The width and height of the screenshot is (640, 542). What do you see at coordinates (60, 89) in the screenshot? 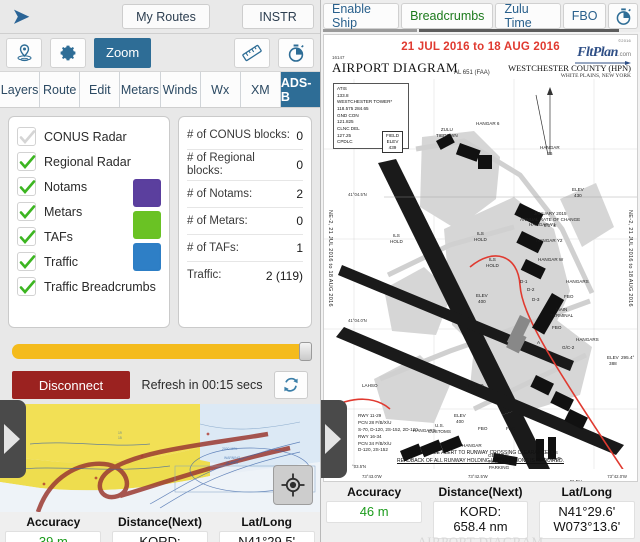
I see `tab-route: Route` at bounding box center [60, 89].